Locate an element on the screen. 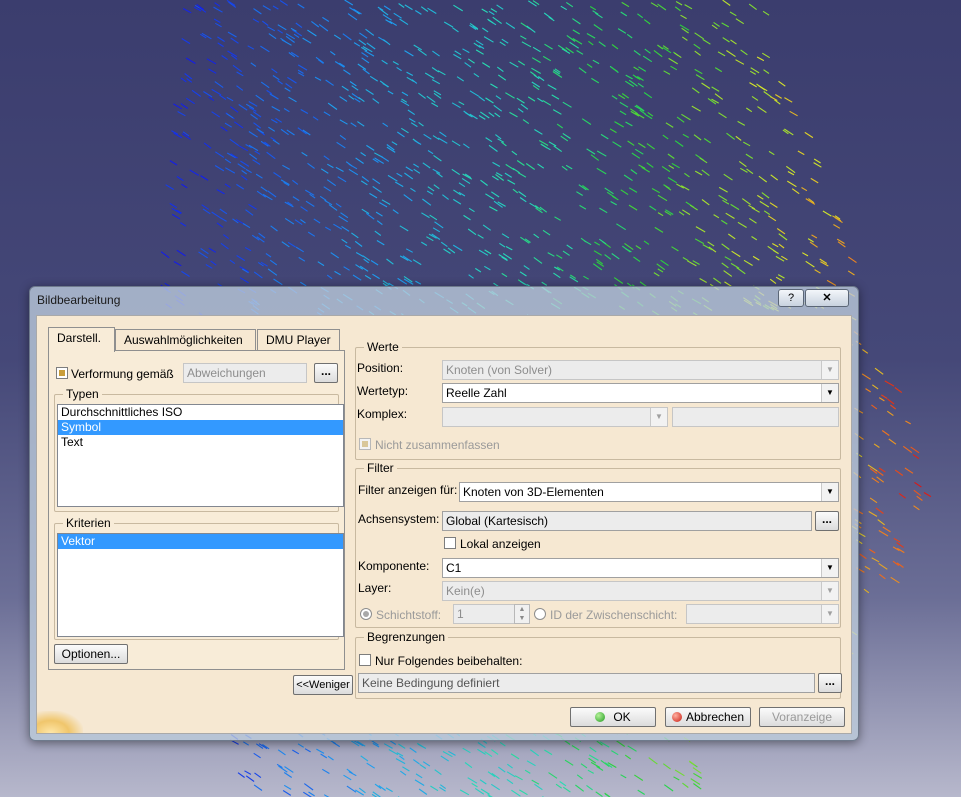 This screenshot has height=797, width=961. condition-field: Keine Bedingung definiert is located at coordinates (586, 683).